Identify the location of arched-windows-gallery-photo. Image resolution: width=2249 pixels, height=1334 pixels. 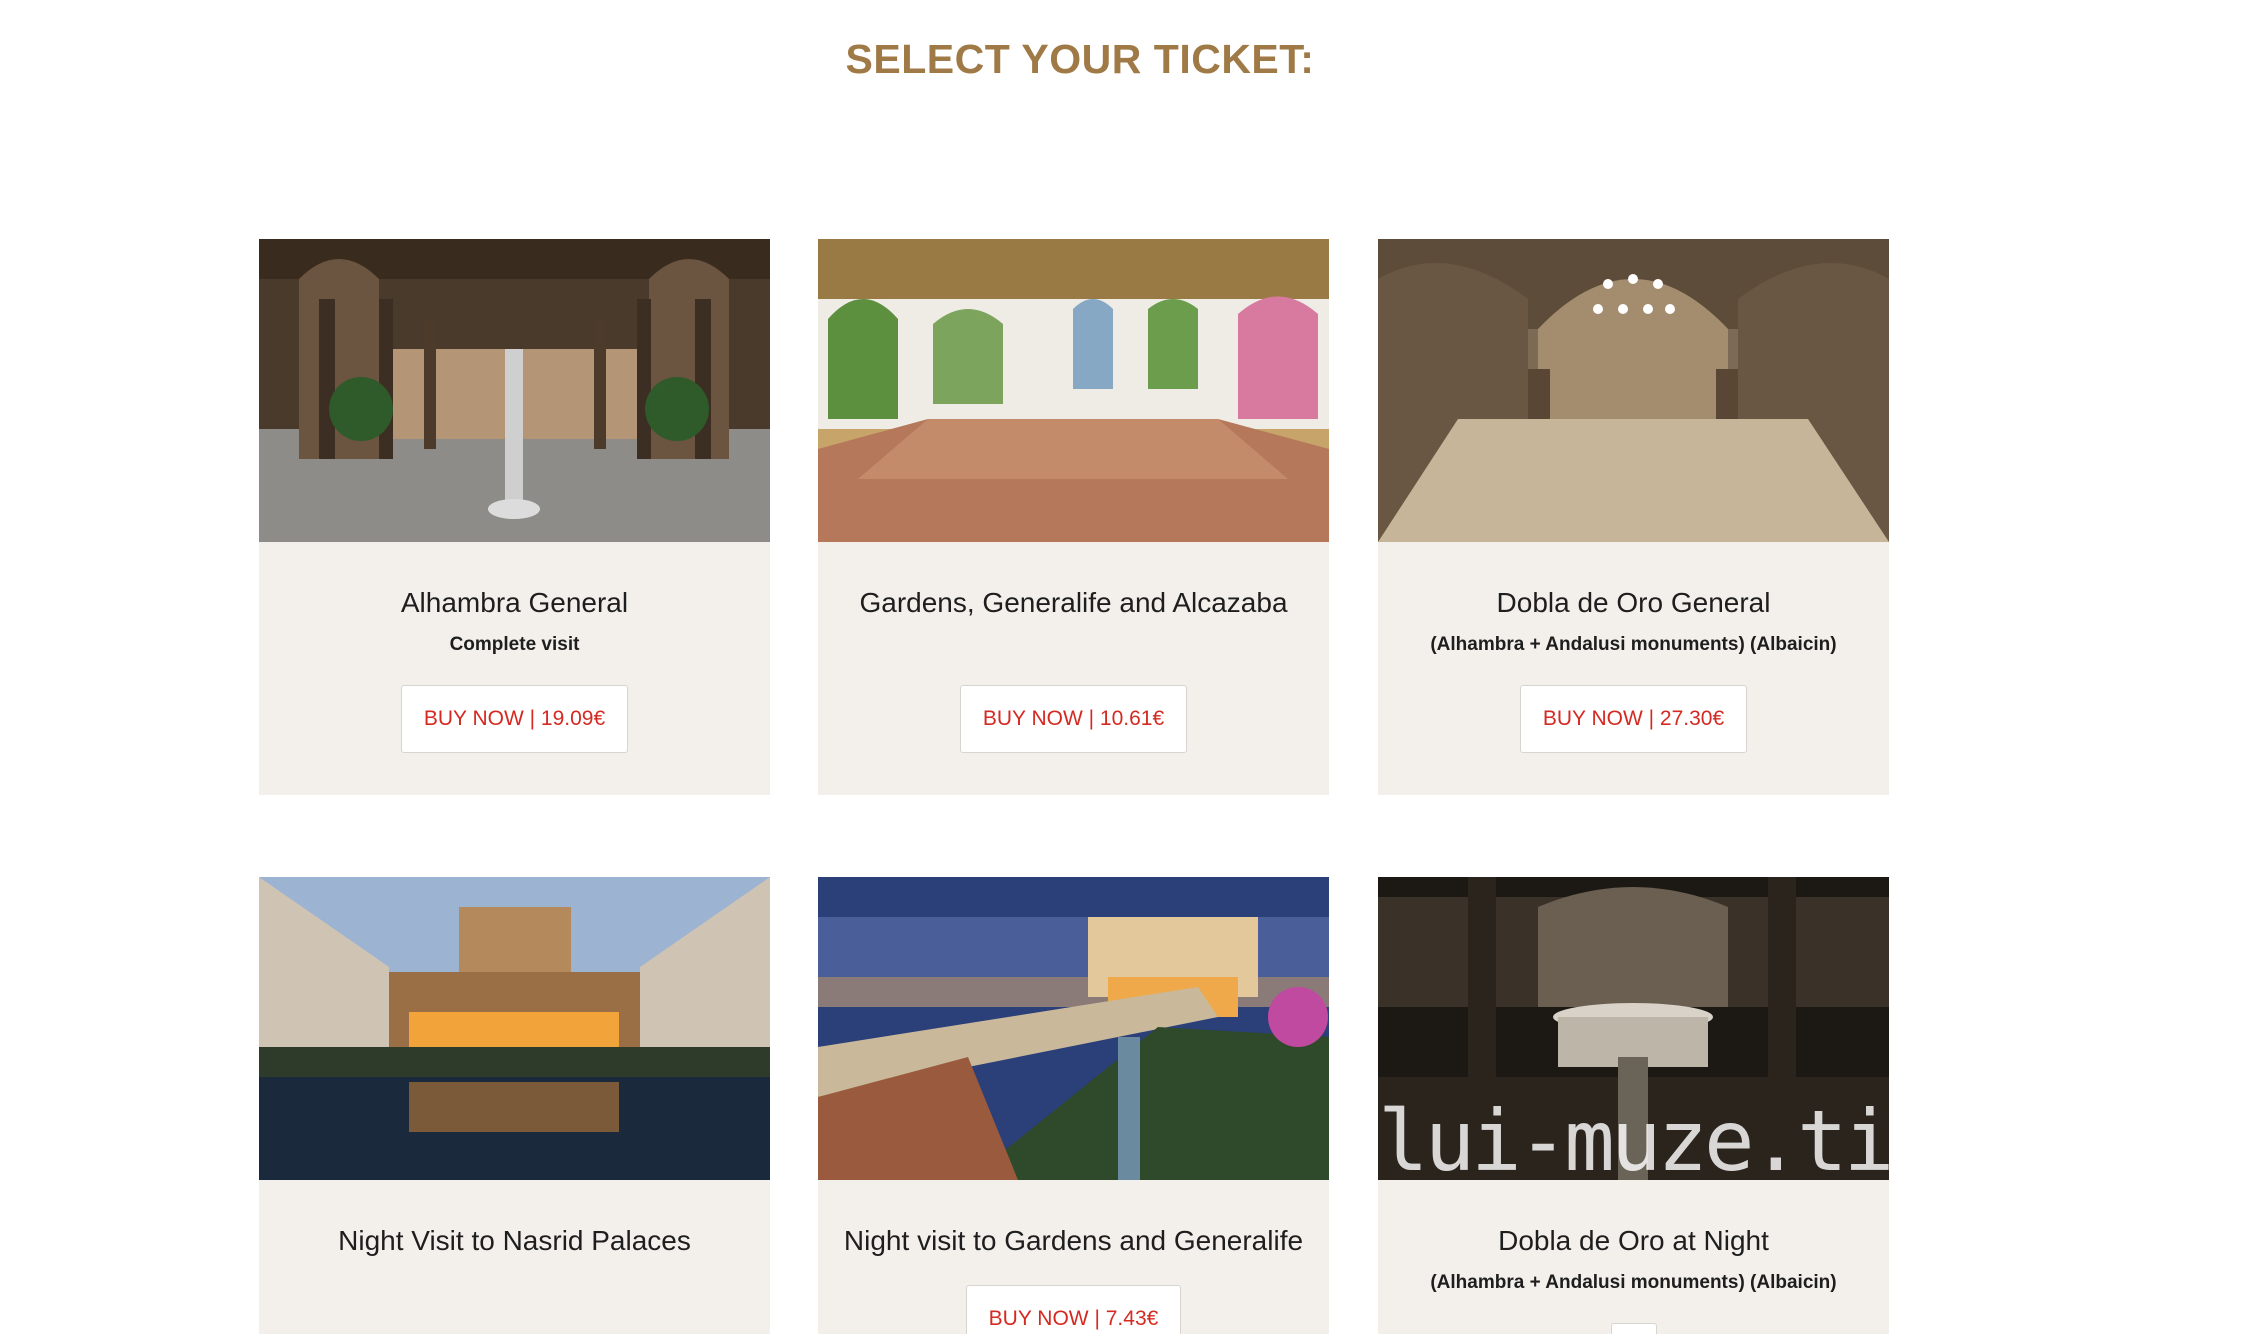
(1073, 390).